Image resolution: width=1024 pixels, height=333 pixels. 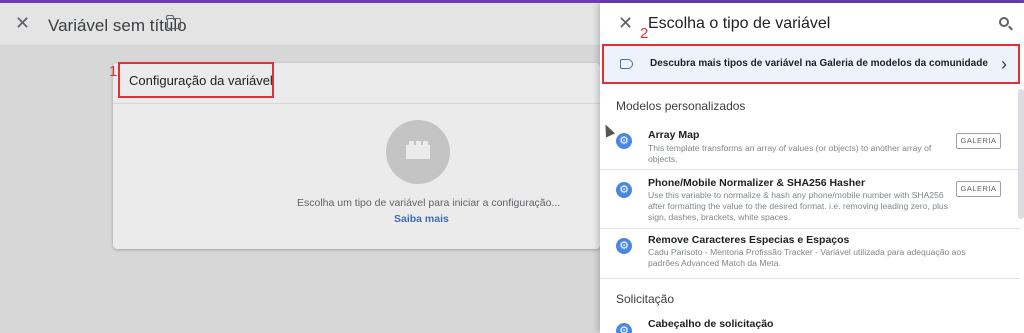 What do you see at coordinates (421, 219) in the screenshot?
I see `learn-more-link: Saiba mais` at bounding box center [421, 219].